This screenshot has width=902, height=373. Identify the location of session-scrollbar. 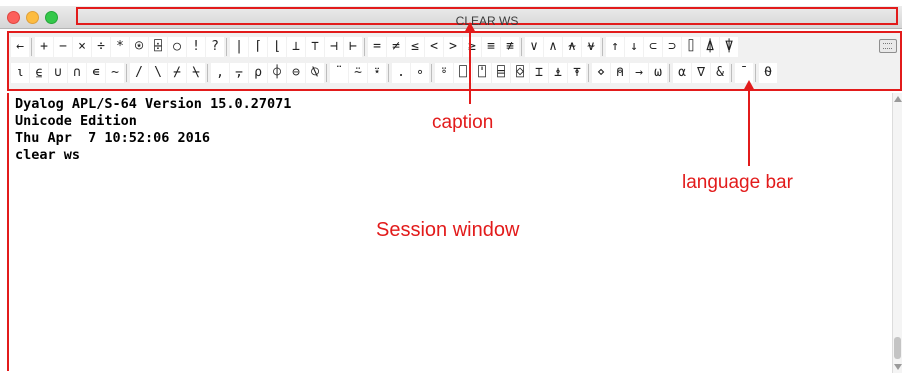
(897, 233).